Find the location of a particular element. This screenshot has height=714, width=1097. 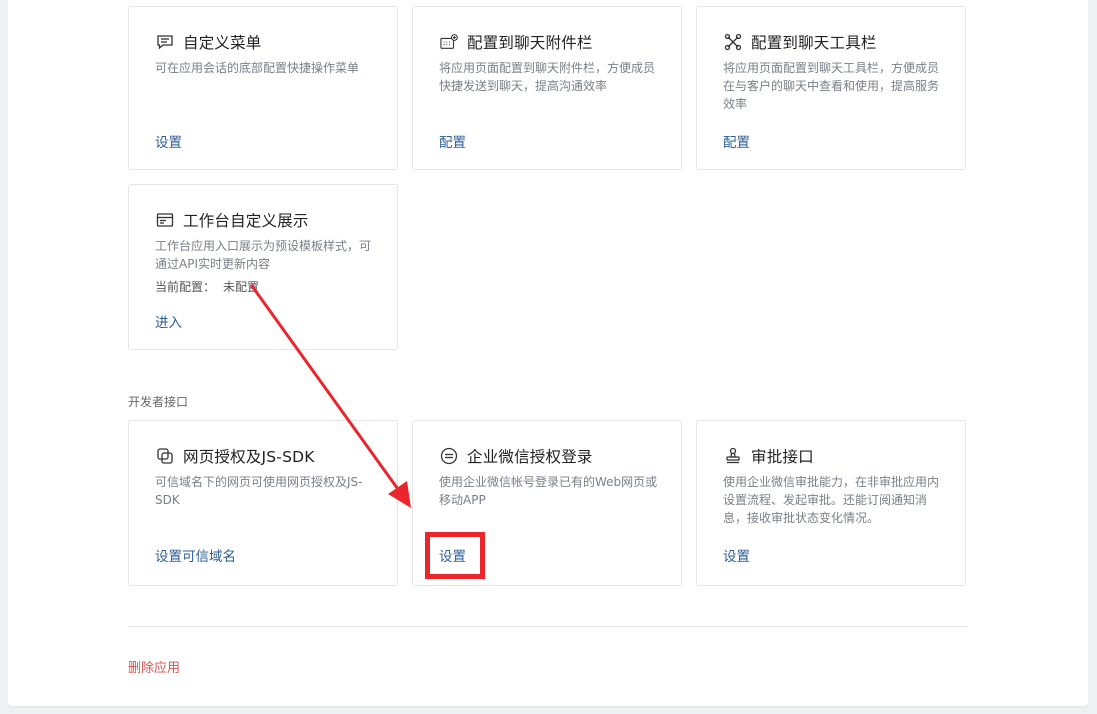

chat-menu-icon is located at coordinates (165, 42).